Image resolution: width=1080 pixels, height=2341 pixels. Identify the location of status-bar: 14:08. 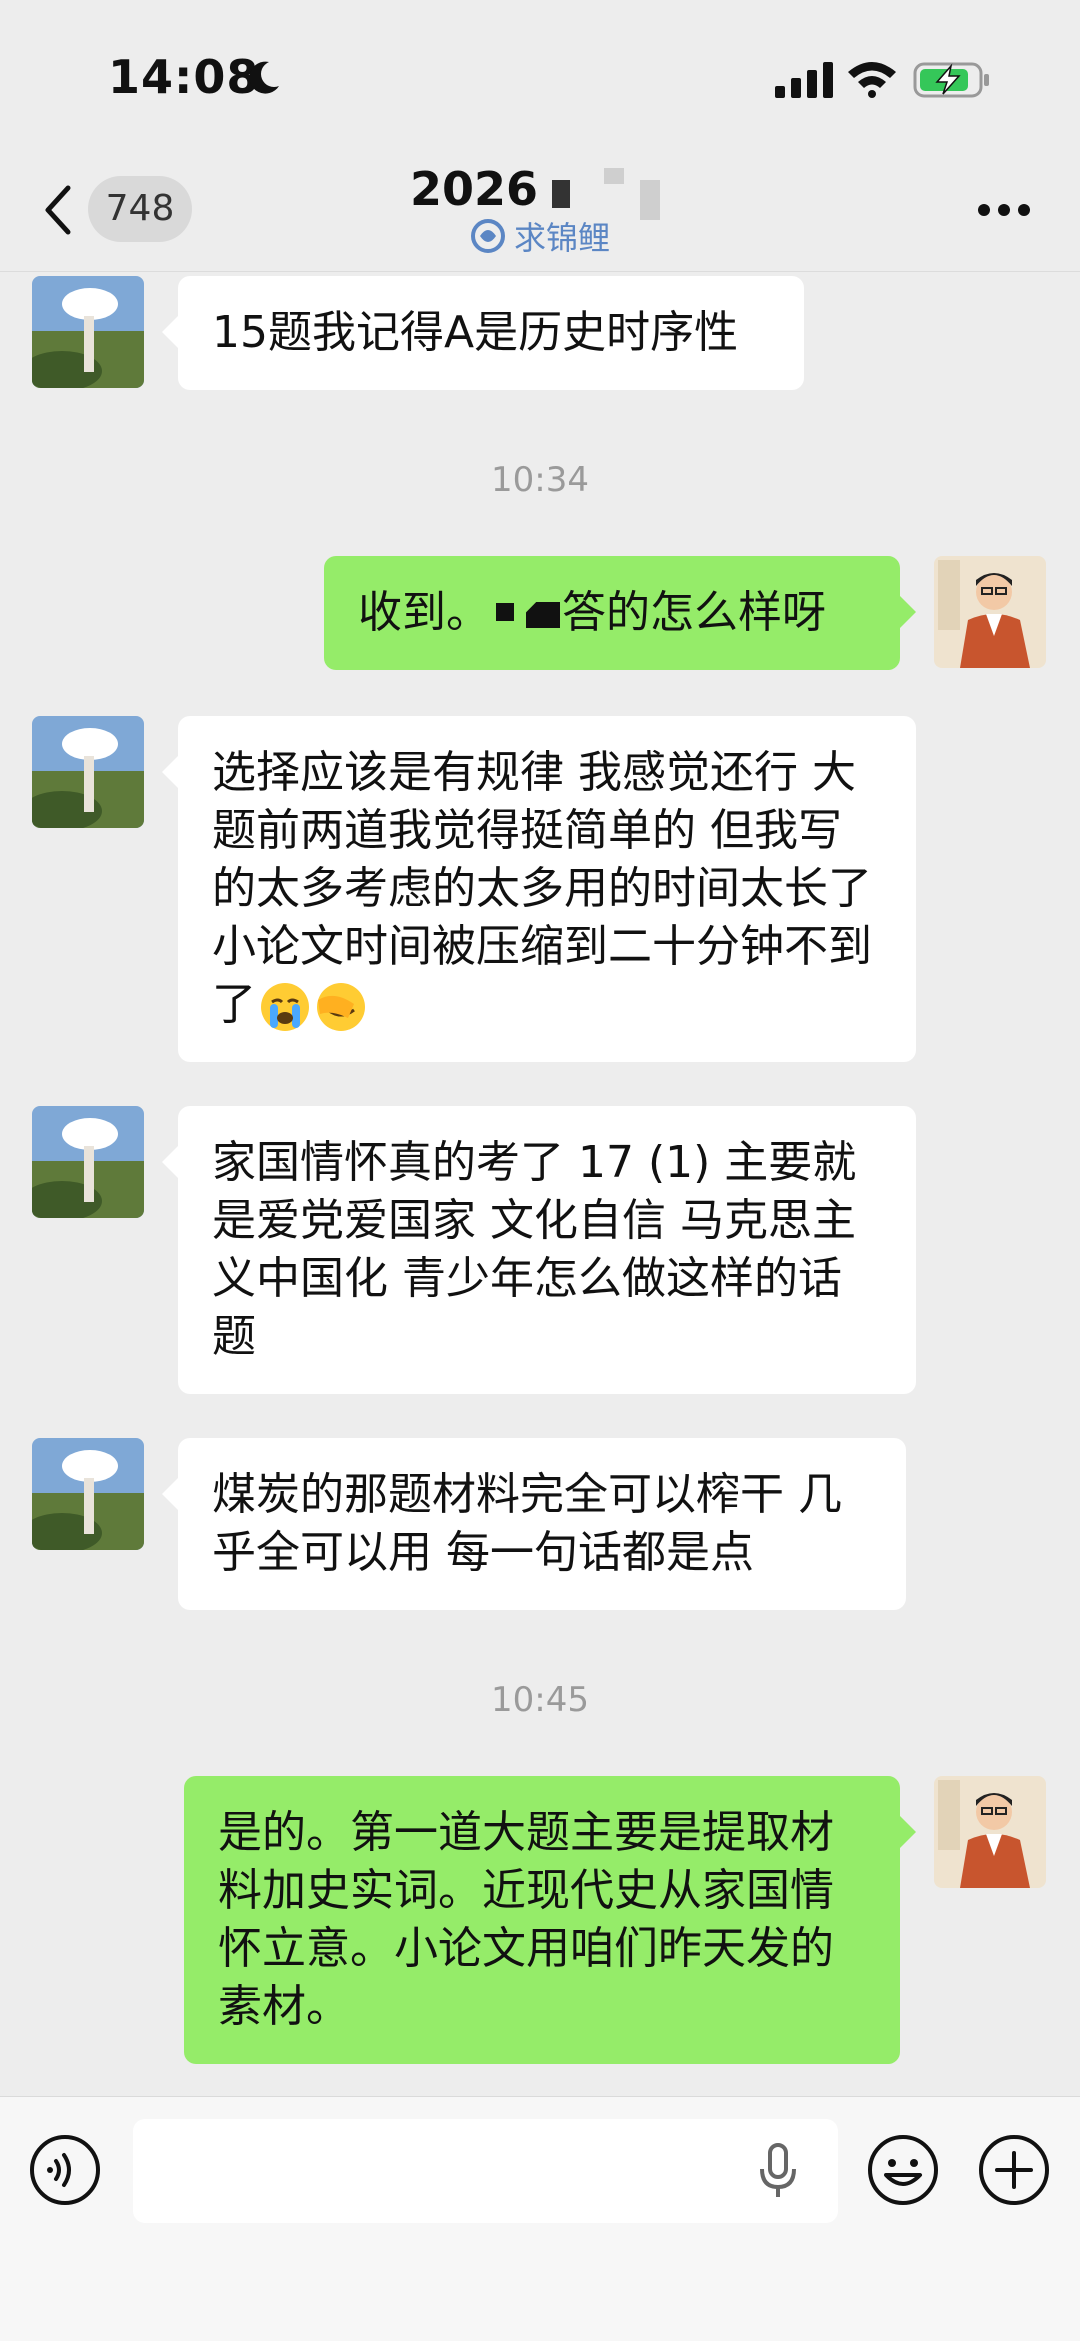
(540, 75).